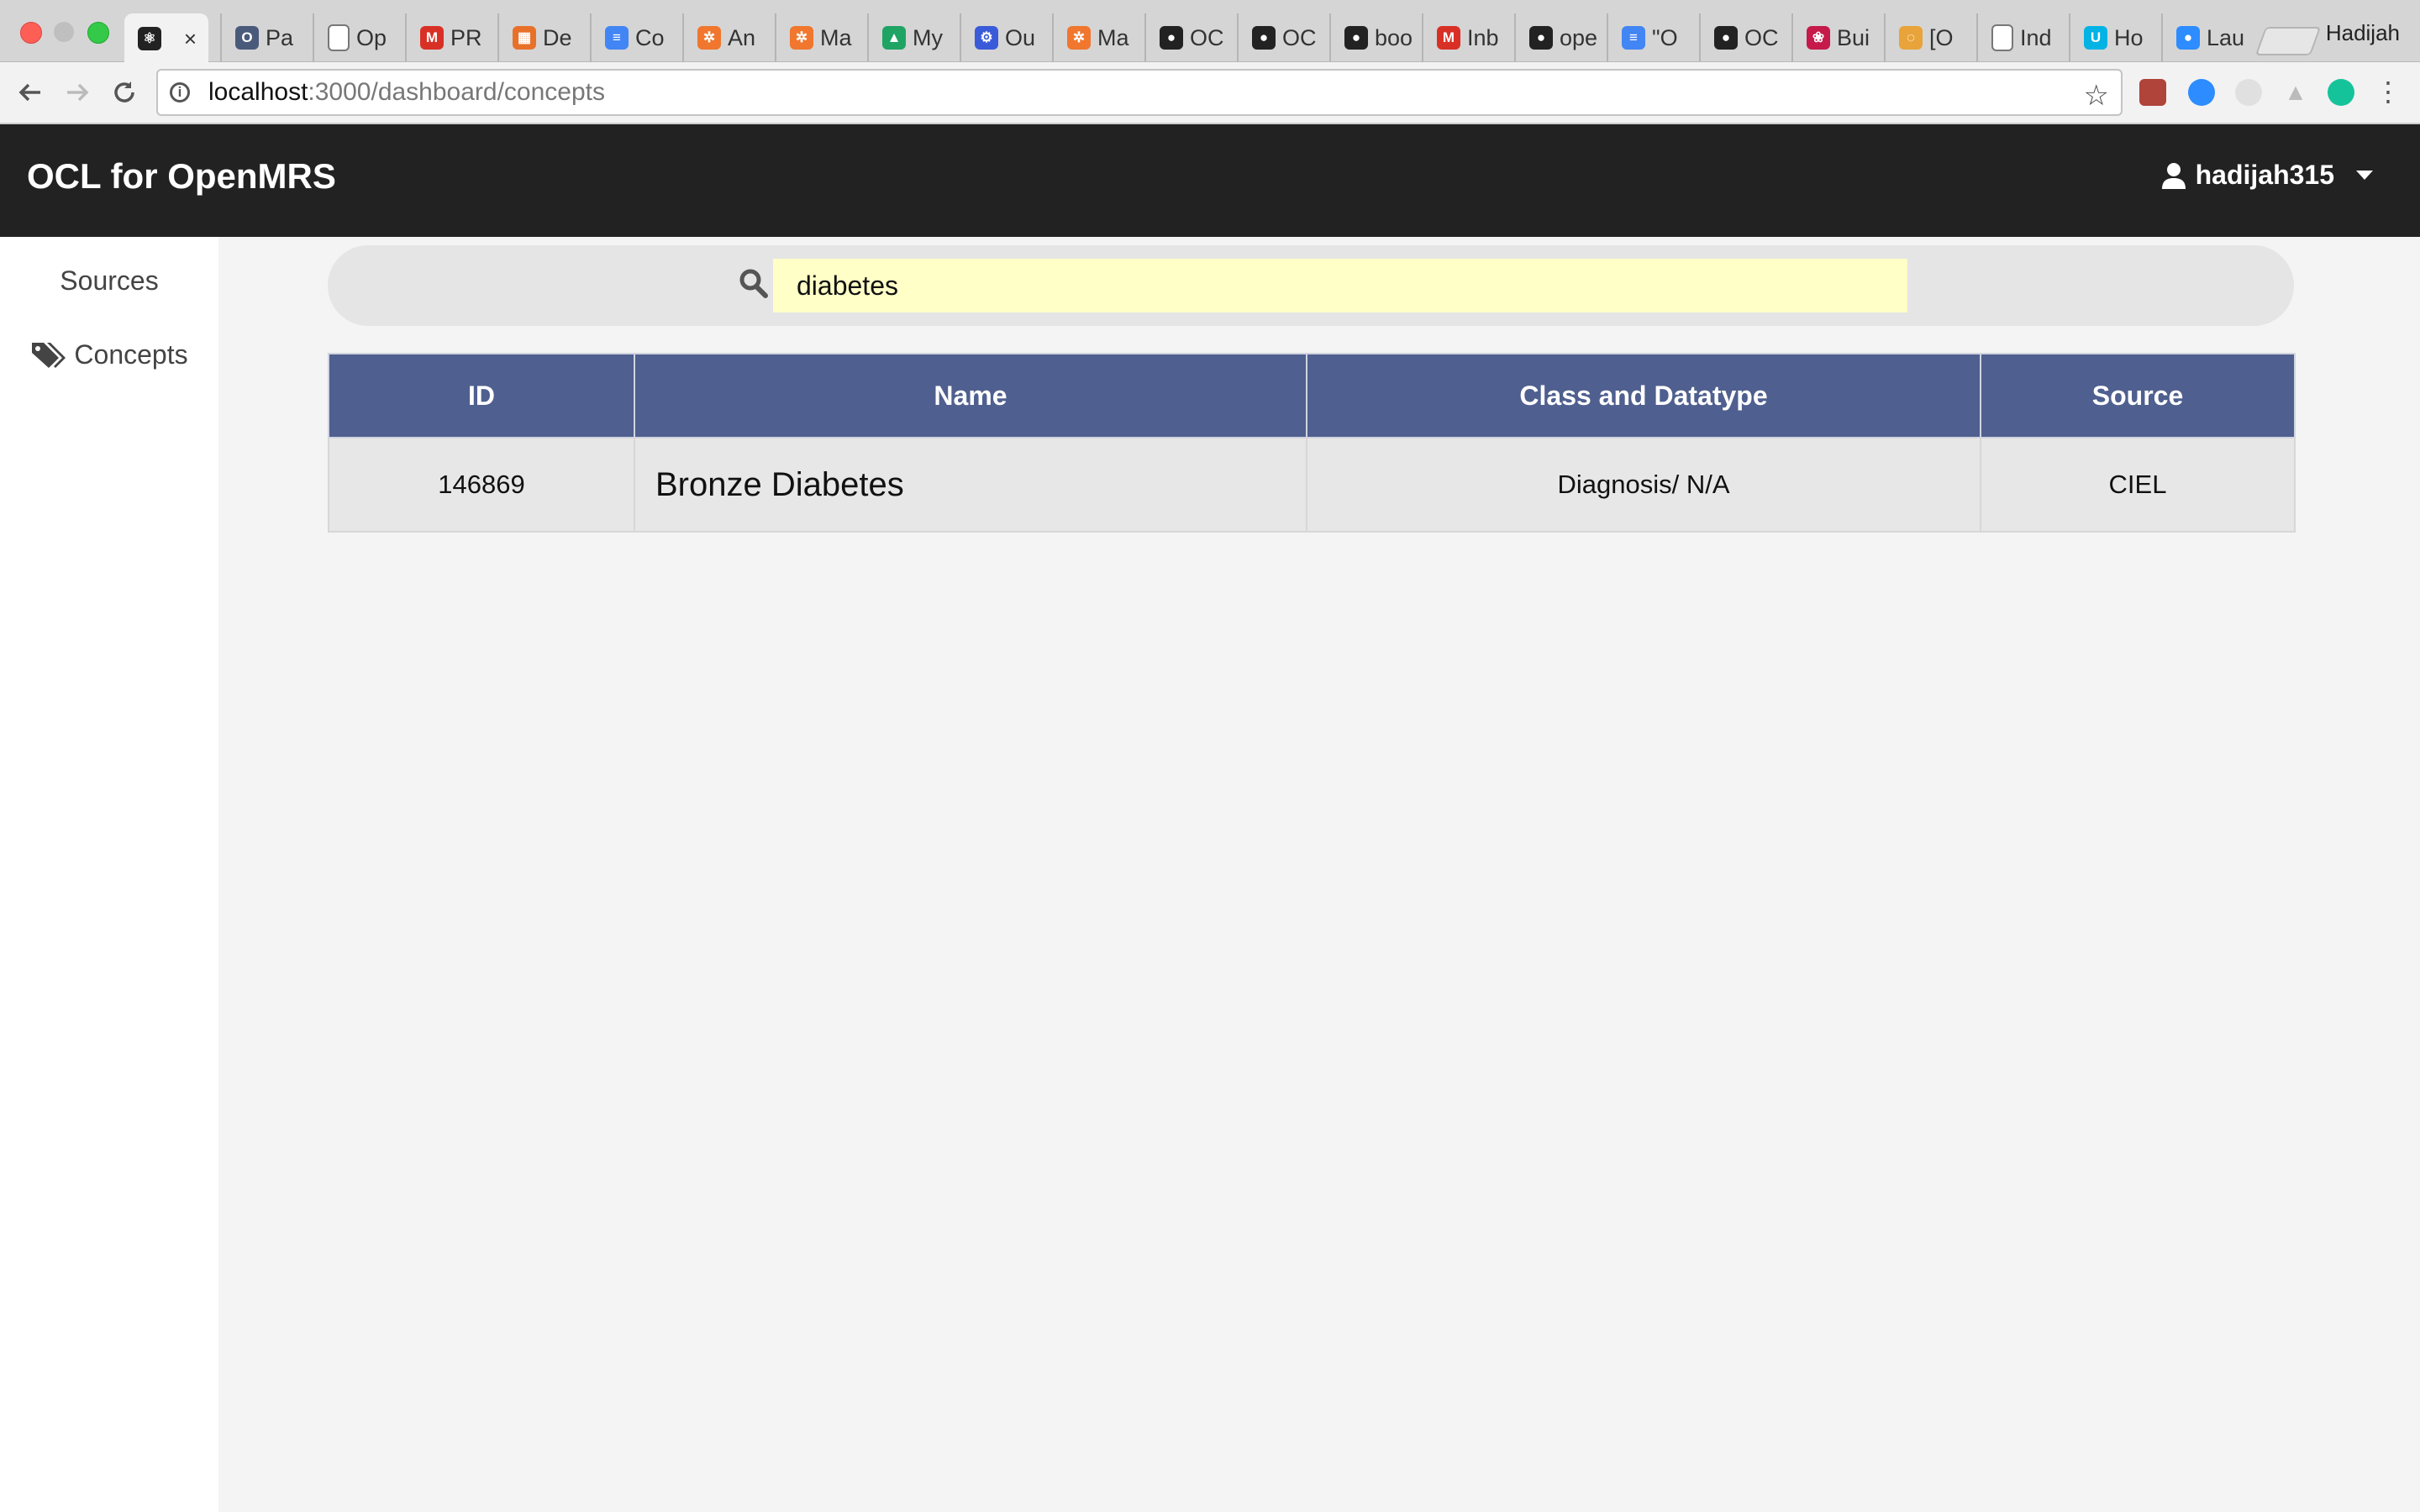  What do you see at coordinates (1210, 180) in the screenshot?
I see `app-header: OCL for OpenMRS hadijah315` at bounding box center [1210, 180].